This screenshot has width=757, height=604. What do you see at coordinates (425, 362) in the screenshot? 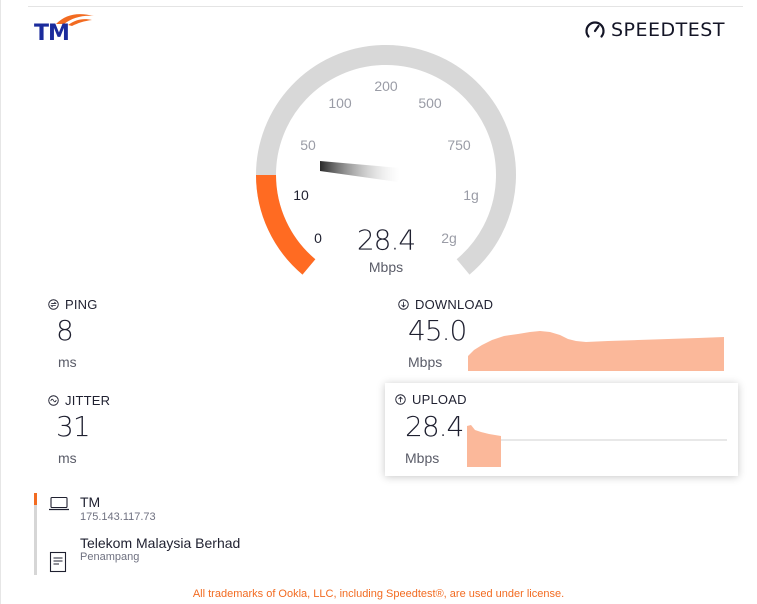
I see `download-unit: Mbps` at bounding box center [425, 362].